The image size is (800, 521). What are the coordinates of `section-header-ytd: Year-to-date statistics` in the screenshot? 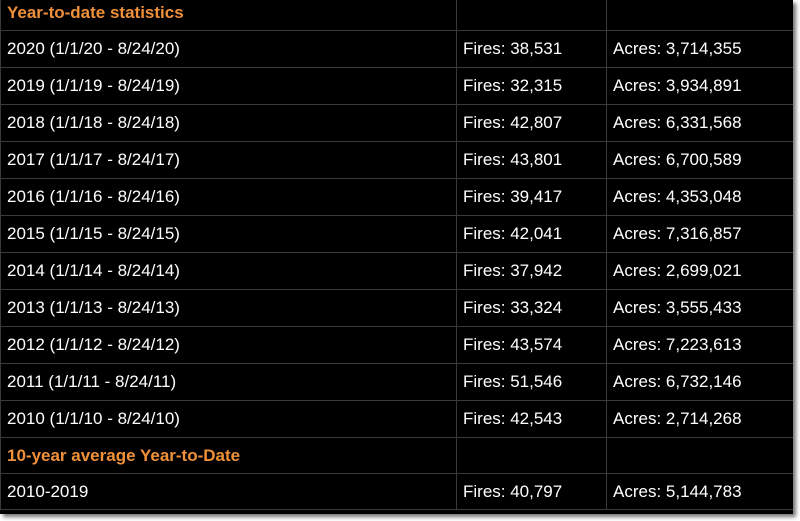 It's located at (396, 15).